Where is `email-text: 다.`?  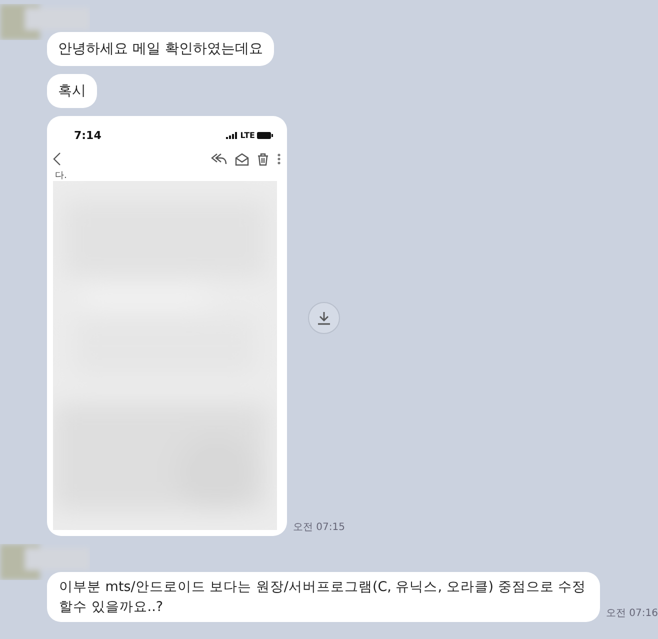
email-text: 다. is located at coordinates (61, 176).